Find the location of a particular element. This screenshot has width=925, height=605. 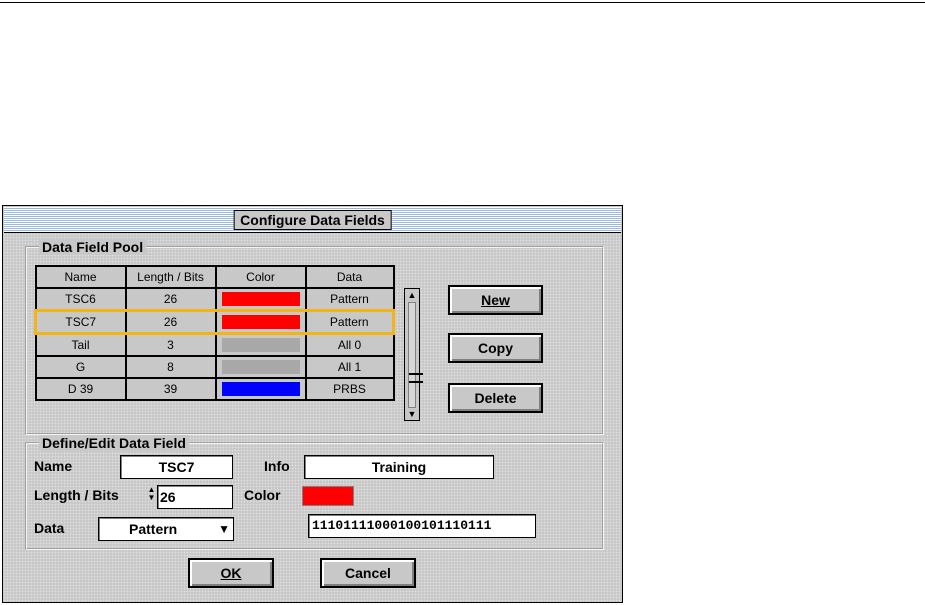

info-label: Info is located at coordinates (277, 466).